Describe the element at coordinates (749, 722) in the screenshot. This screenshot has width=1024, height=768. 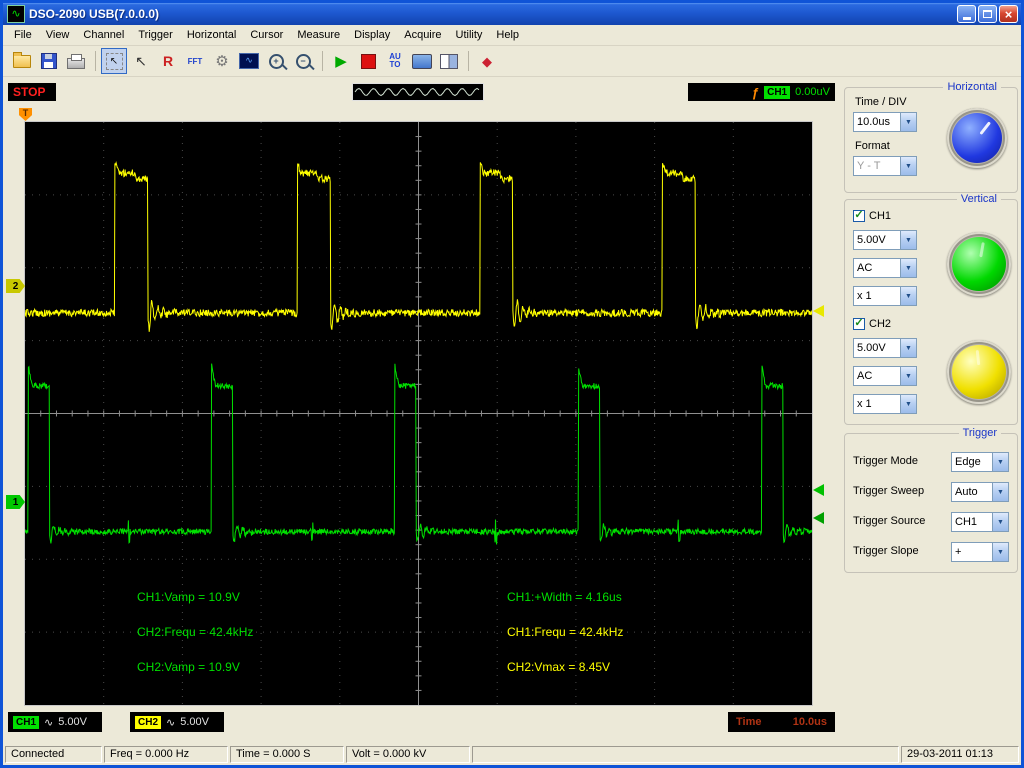
I see `timebase-label: Time` at that location.